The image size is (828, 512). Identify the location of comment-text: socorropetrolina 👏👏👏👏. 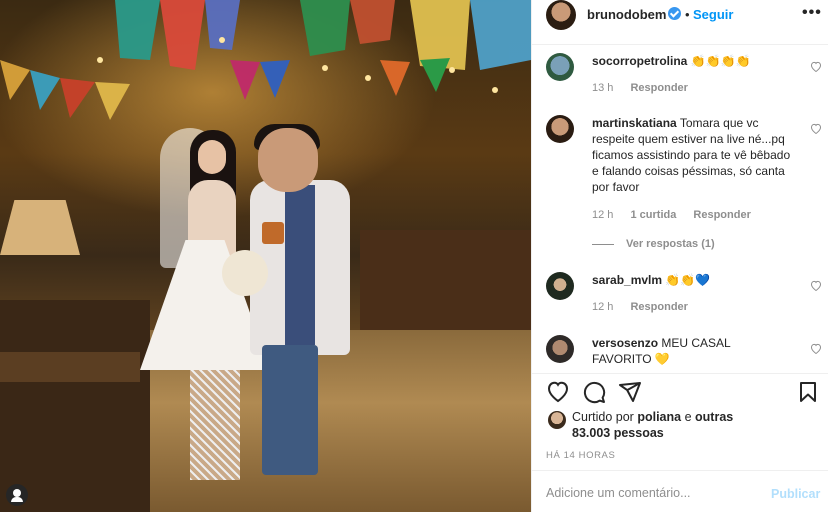
(692, 61).